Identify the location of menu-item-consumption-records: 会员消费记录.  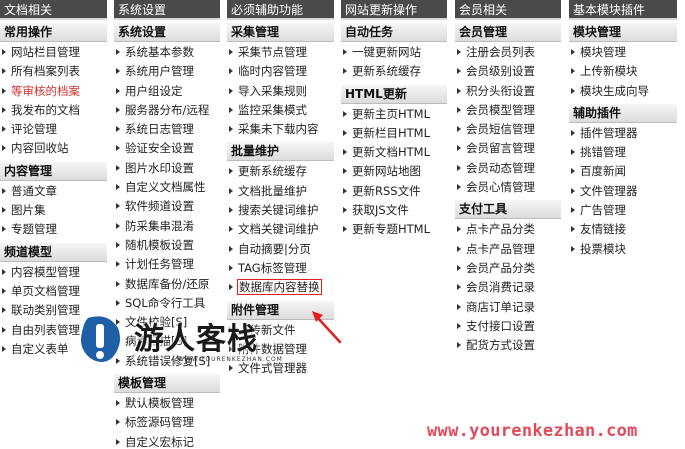
(508, 287).